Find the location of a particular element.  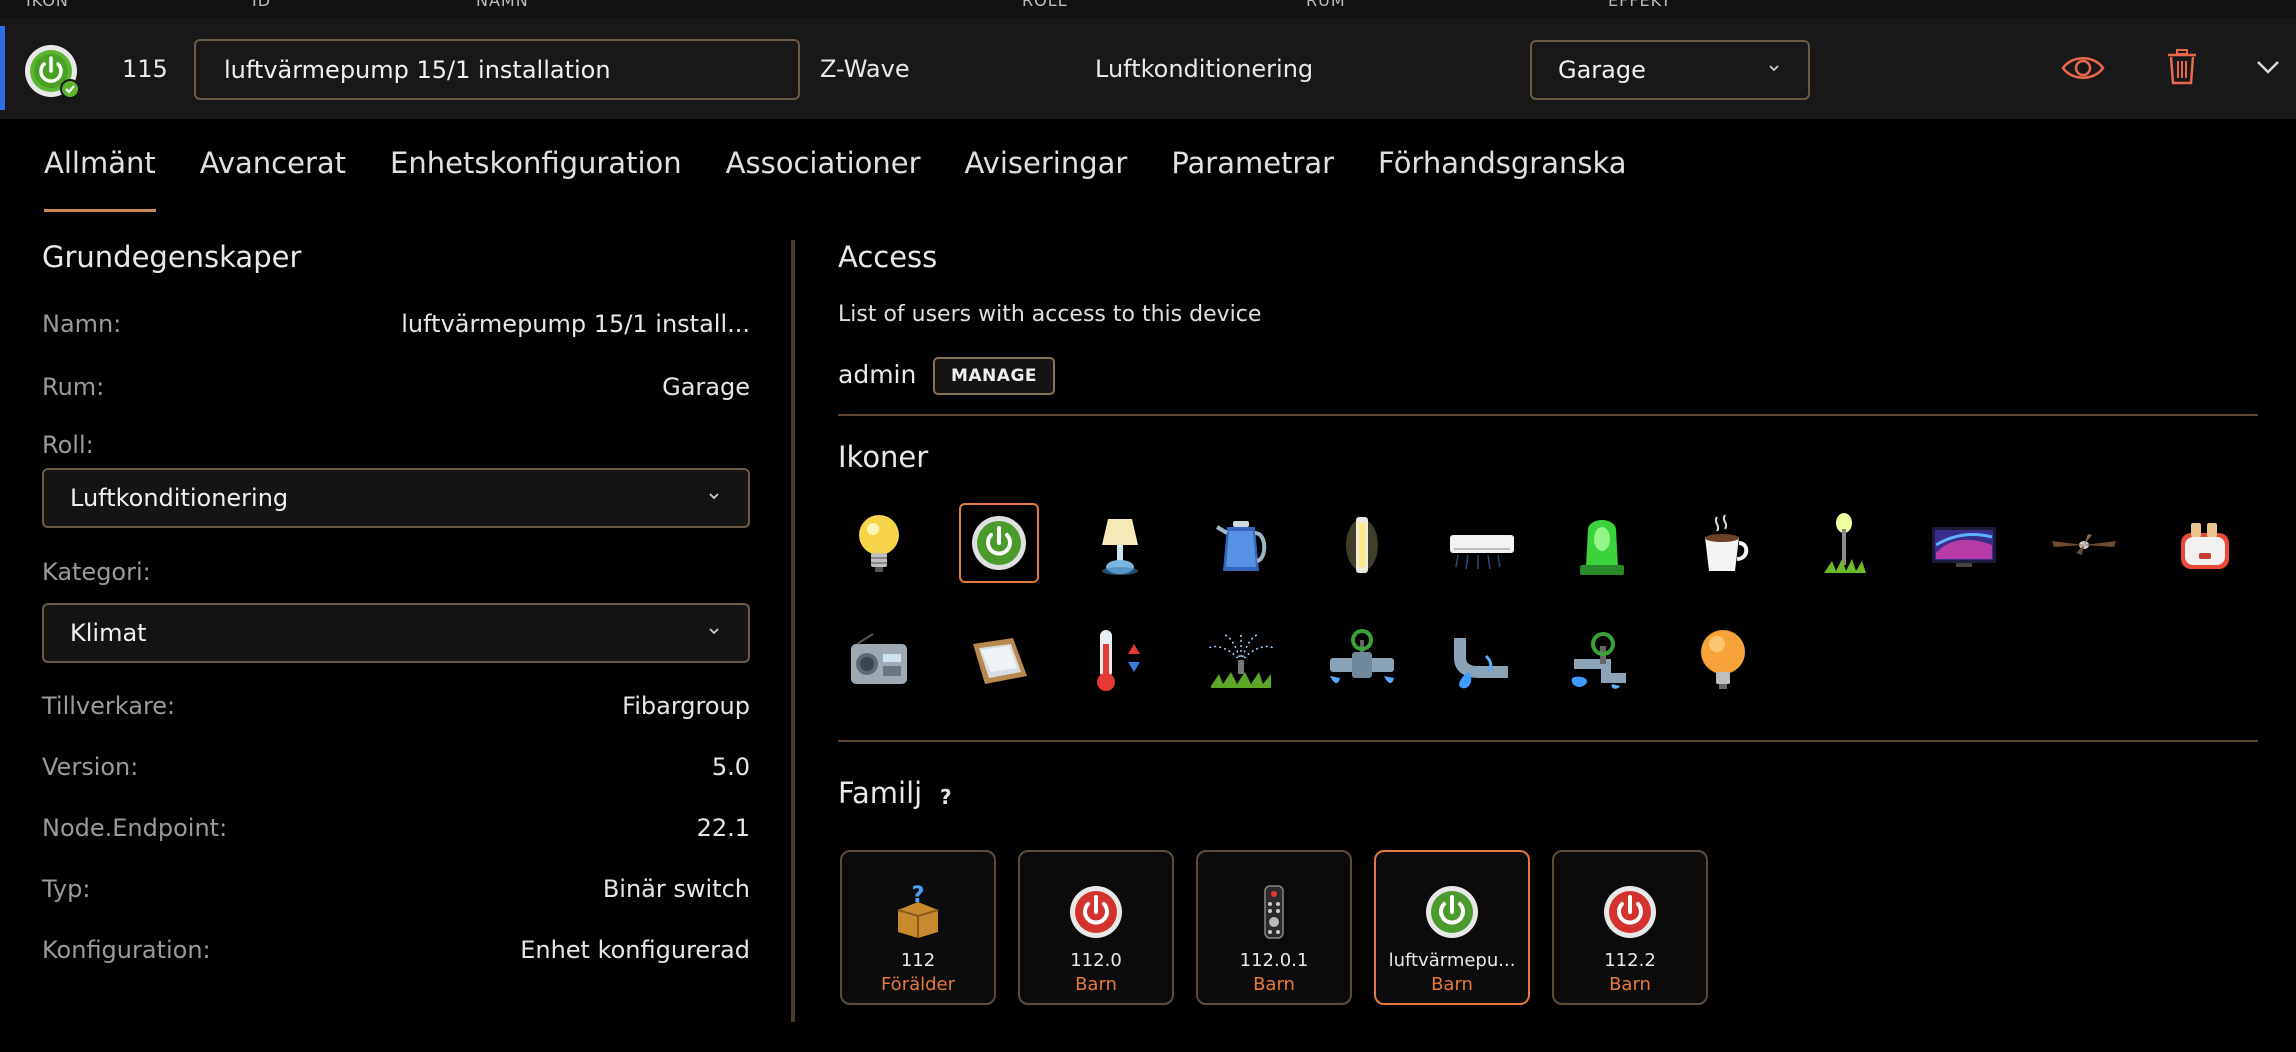

property-value: Garage is located at coordinates (706, 387).